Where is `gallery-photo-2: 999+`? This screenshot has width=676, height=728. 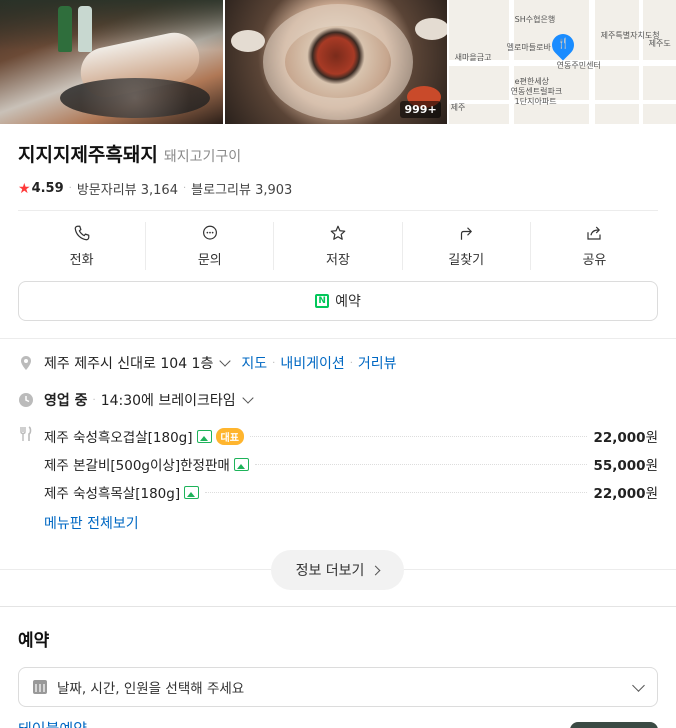 gallery-photo-2: 999+ is located at coordinates (336, 62).